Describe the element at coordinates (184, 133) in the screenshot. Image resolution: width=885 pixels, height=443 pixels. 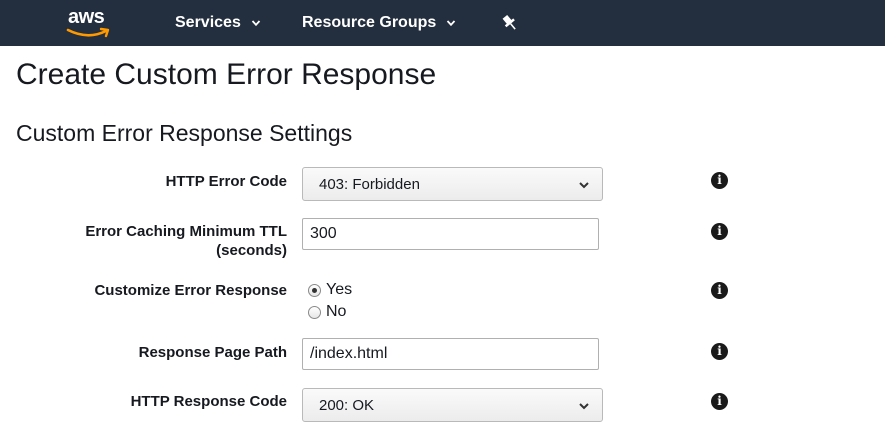
I see `section-title: Custom Error Response Settings` at that location.